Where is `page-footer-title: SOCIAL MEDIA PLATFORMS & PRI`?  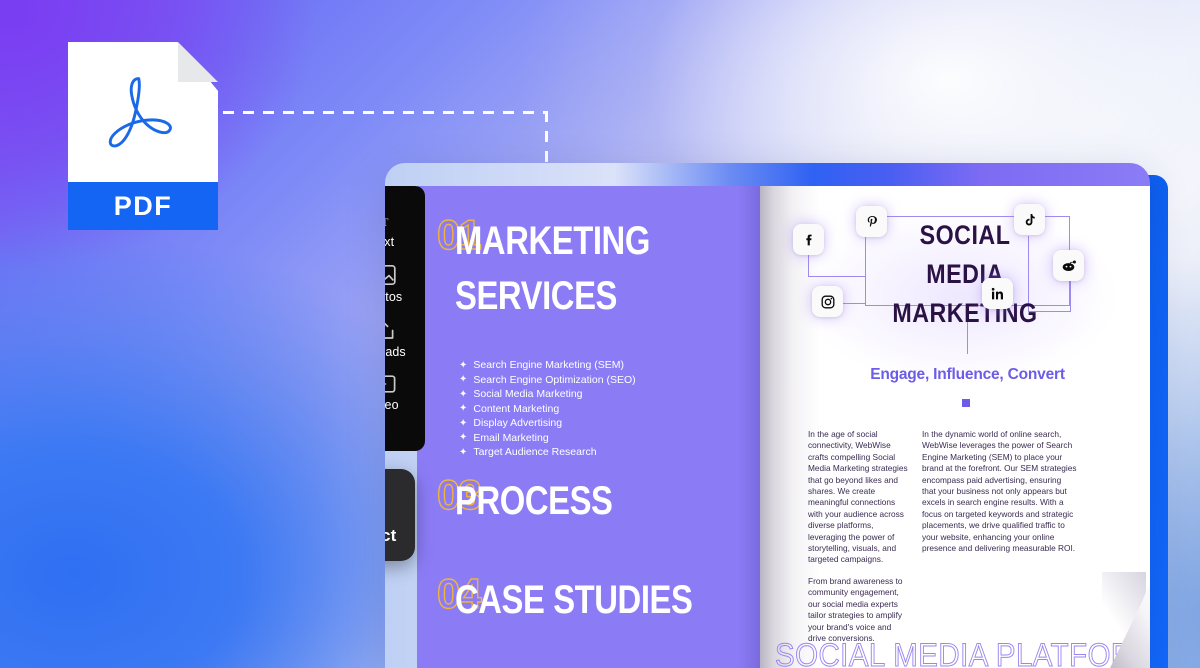
page-footer-title: SOCIAL MEDIA PLATFORMS & PRI is located at coordinates (962, 652).